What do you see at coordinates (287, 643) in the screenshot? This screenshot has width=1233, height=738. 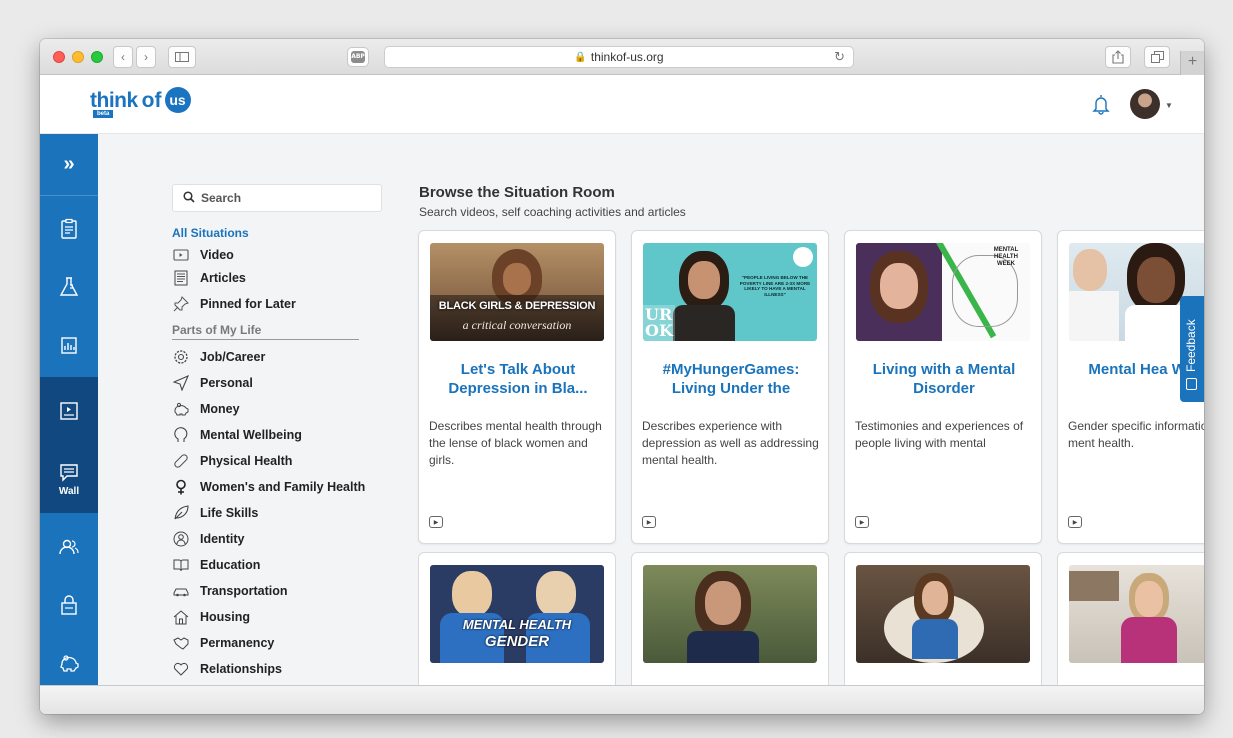 I see `category-permanency: Permanency` at bounding box center [287, 643].